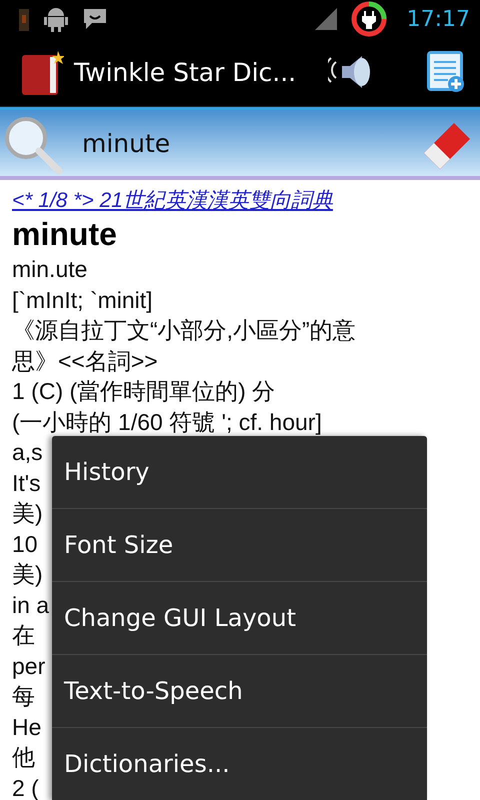 The width and height of the screenshot is (480, 800). I want to click on dictionary-link: <* 1/8 *> 21世紀英漢漢英雙向詞典, so click(172, 200).